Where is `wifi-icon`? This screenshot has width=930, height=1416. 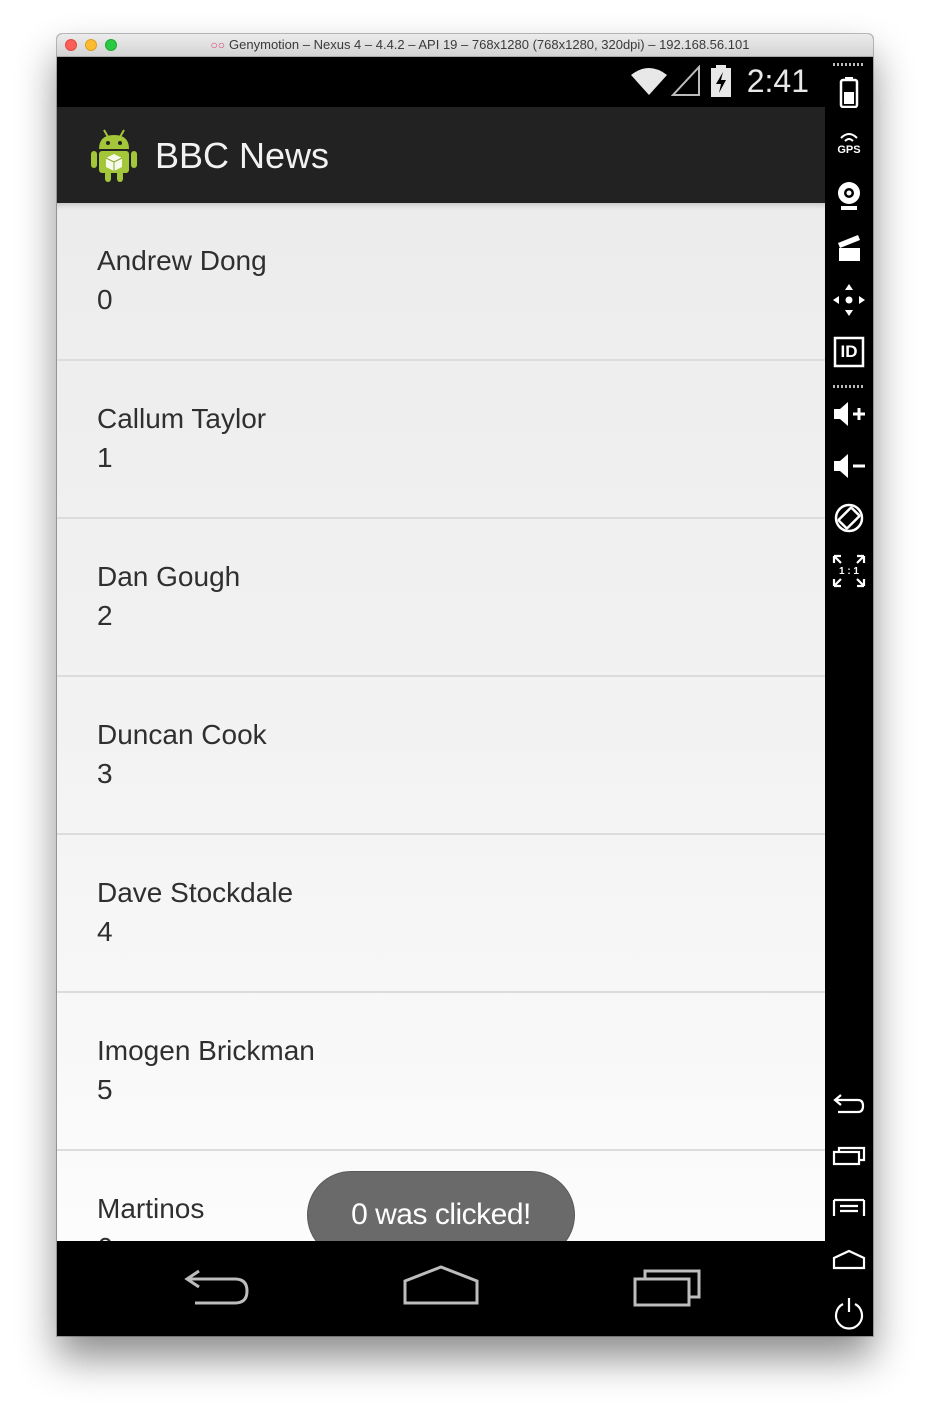
wifi-icon is located at coordinates (648, 81).